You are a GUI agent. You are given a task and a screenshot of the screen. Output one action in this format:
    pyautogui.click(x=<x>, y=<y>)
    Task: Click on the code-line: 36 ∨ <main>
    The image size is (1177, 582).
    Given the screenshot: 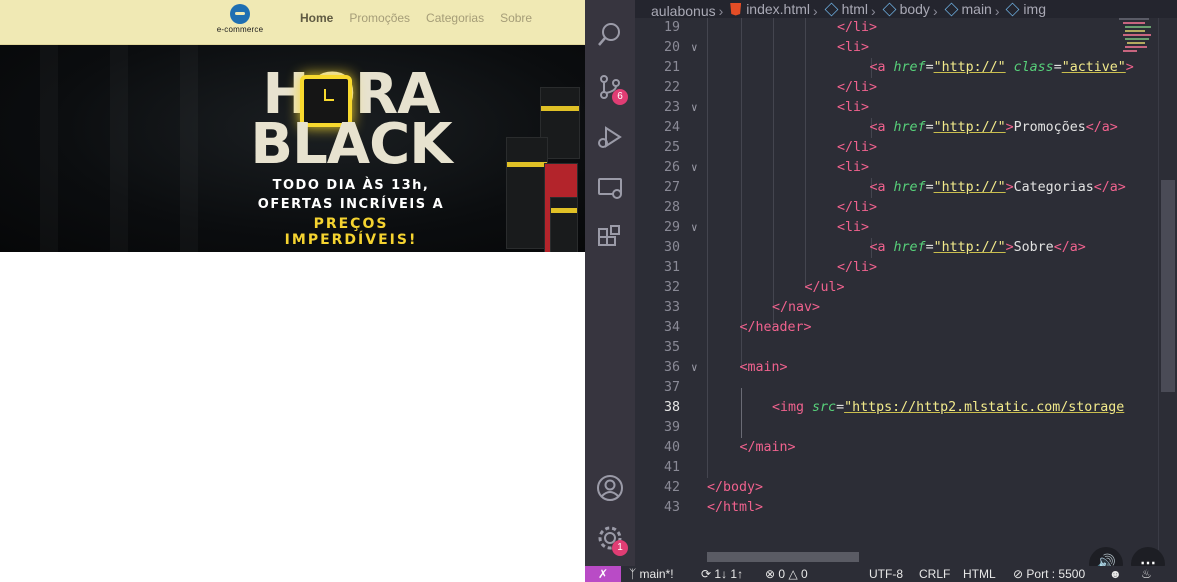 What is the action you would take?
    pyautogui.click(x=901, y=368)
    